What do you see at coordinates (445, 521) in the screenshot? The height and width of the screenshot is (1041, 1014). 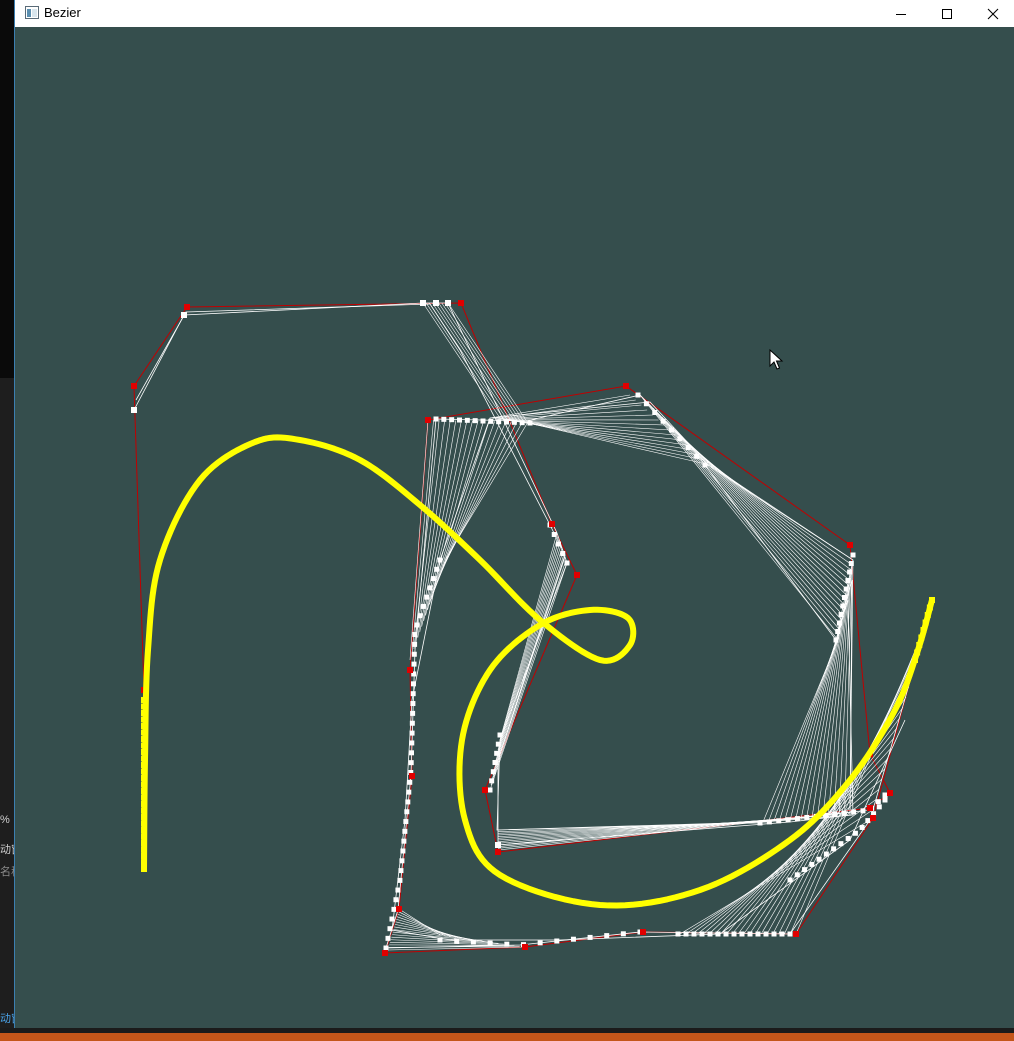 I see `fan-line-left` at bounding box center [445, 521].